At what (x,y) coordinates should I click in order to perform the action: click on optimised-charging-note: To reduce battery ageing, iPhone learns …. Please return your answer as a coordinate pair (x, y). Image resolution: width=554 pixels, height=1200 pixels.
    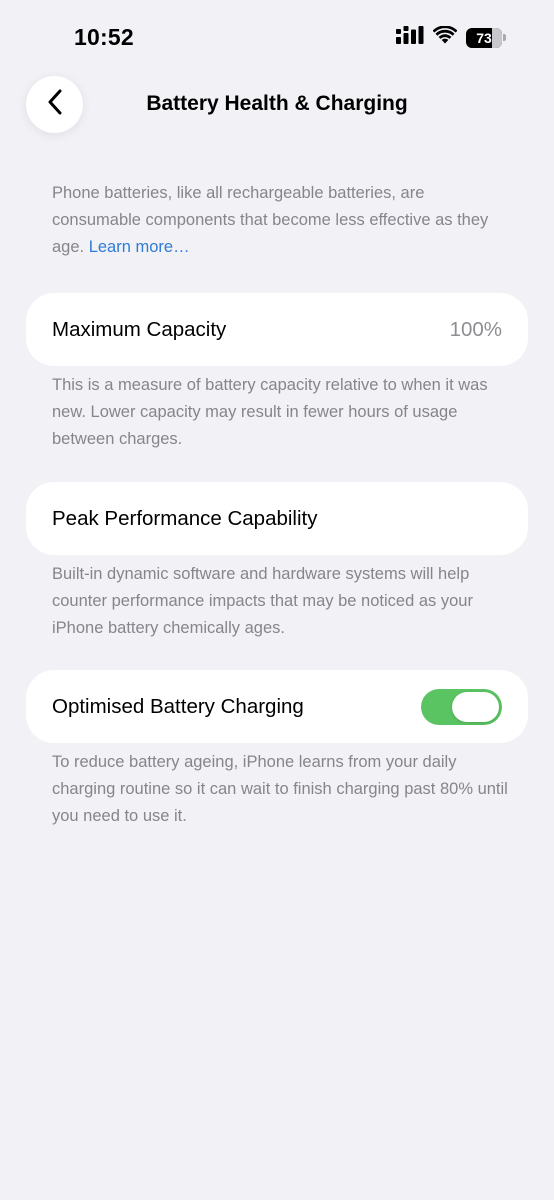
    Looking at the image, I should click on (280, 789).